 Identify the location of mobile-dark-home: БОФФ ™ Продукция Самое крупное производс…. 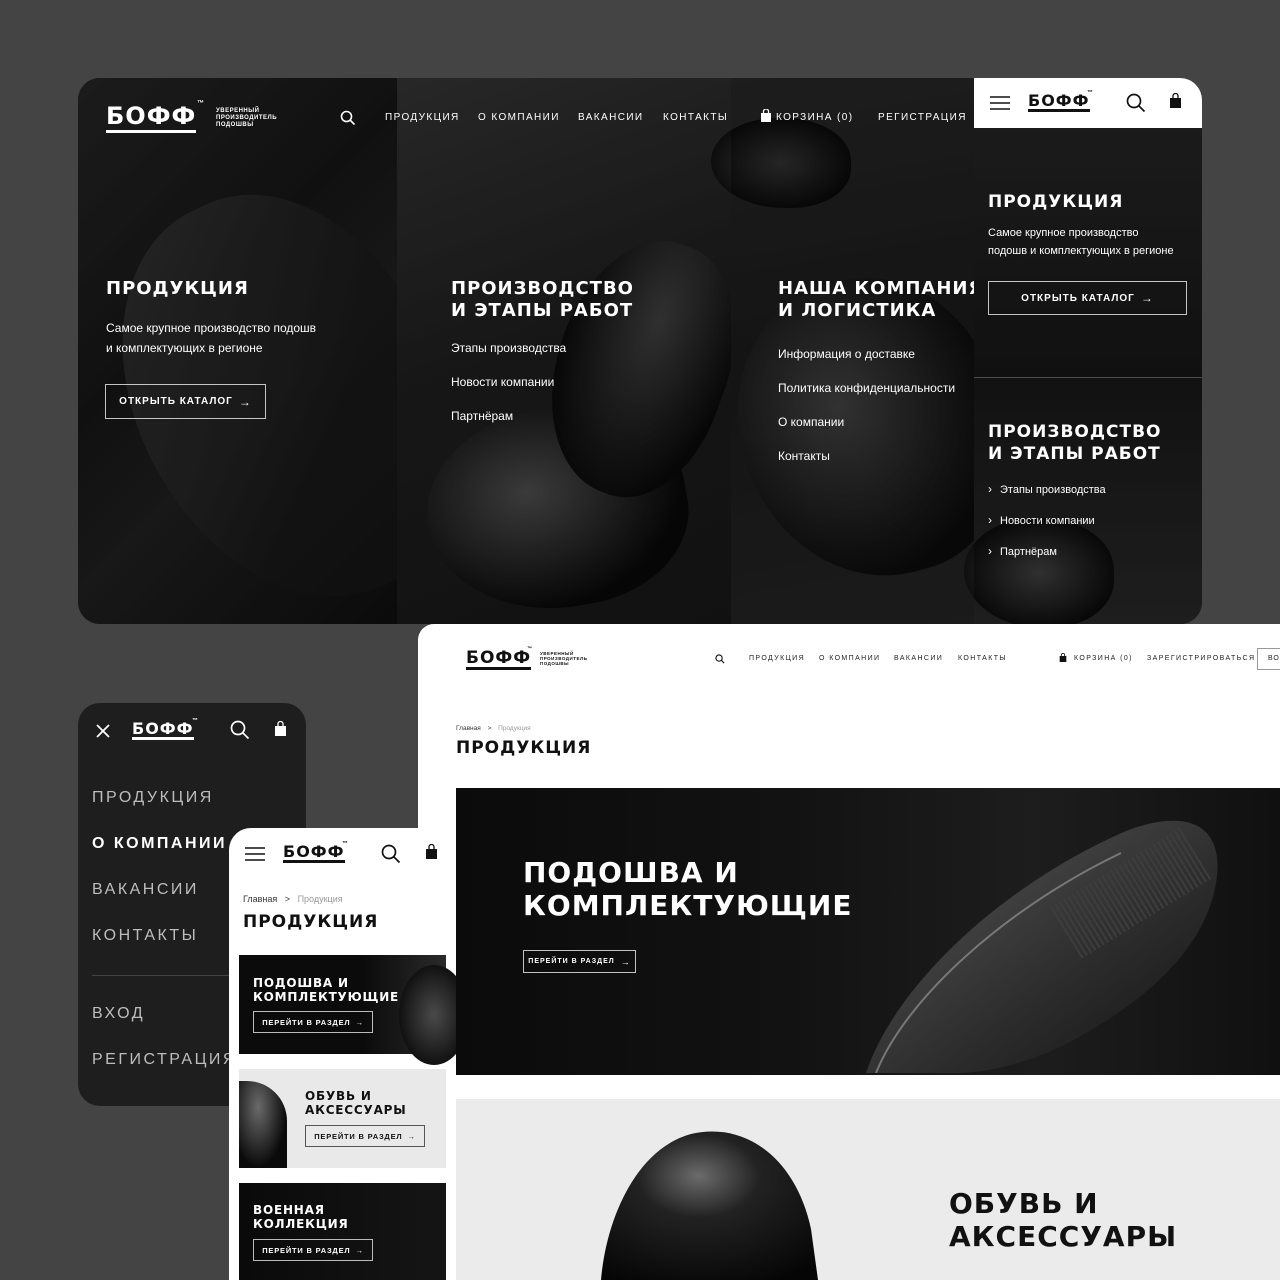
(1083, 351).